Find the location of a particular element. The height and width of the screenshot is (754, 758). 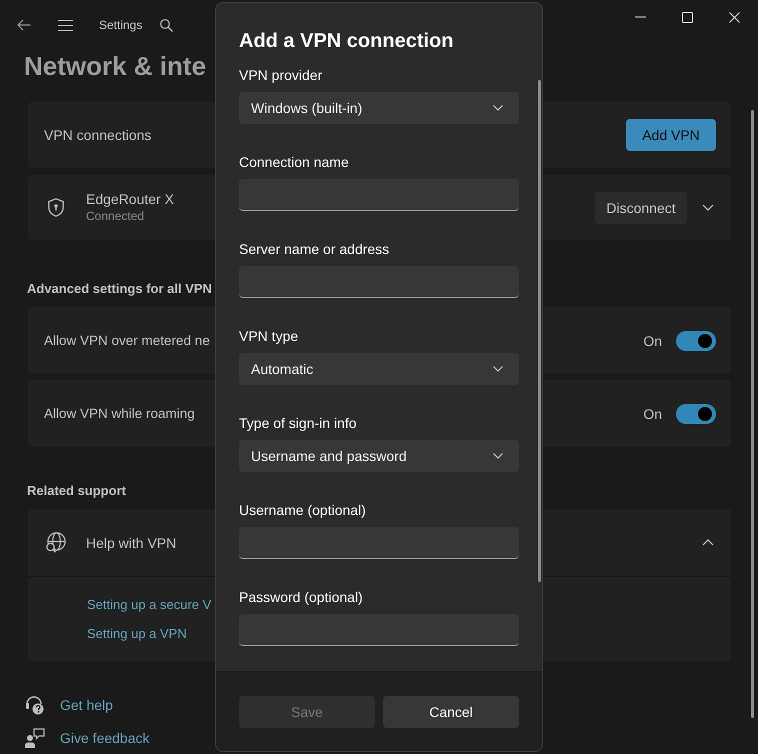

connection-status: Connected is located at coordinates (116, 216).